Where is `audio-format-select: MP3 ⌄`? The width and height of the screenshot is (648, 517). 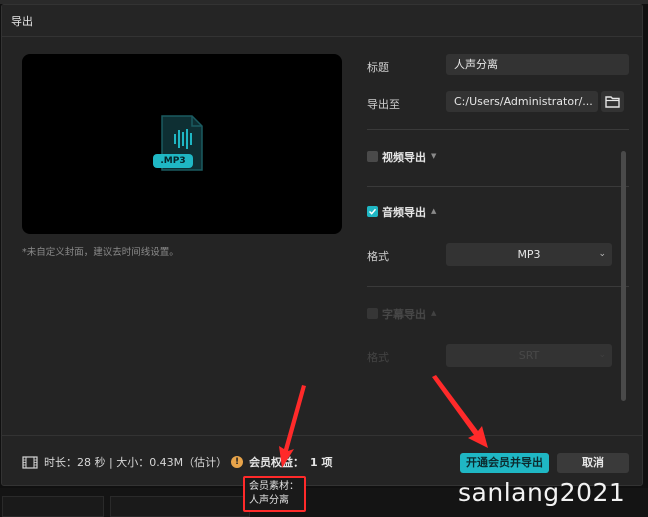
audio-format-select: MP3 ⌄ is located at coordinates (529, 254).